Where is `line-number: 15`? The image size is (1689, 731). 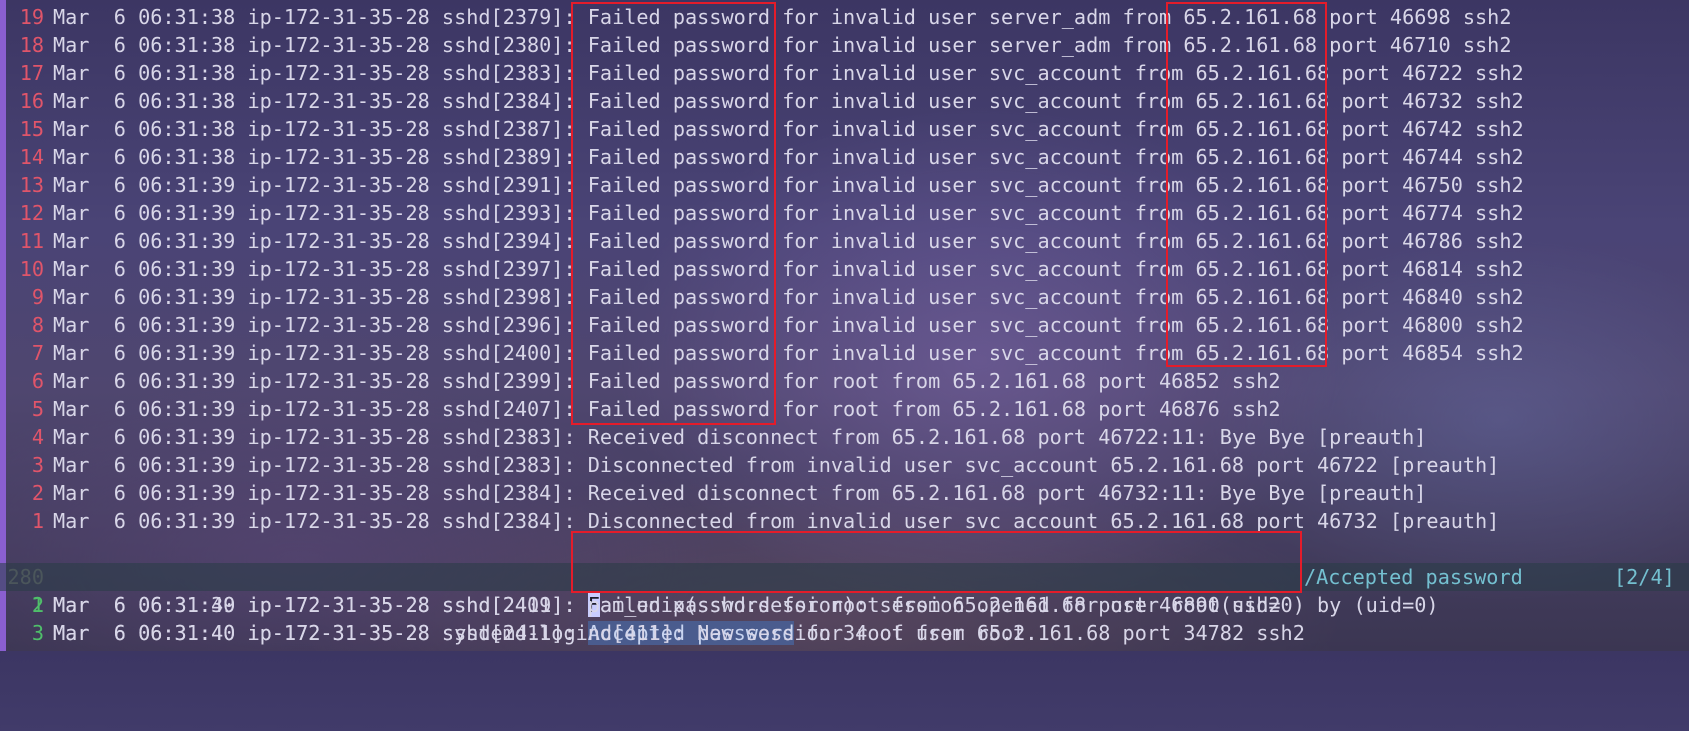 line-number: 15 is located at coordinates (31, 129).